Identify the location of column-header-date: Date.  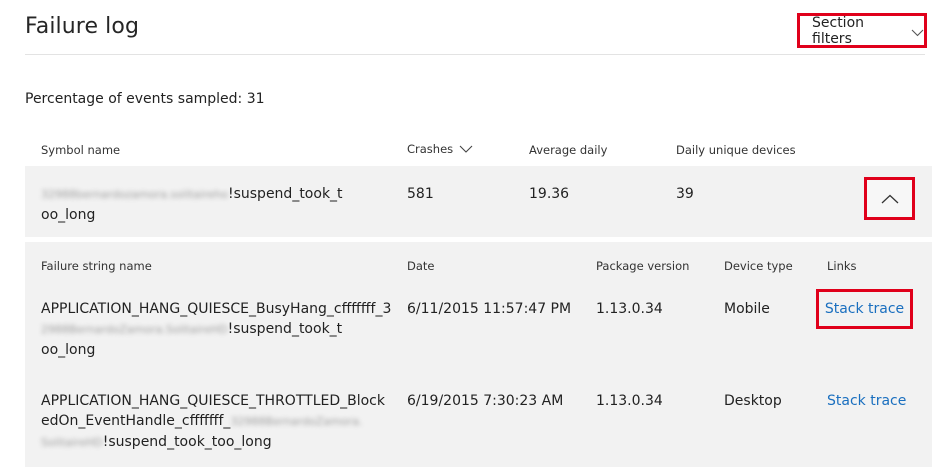
(421, 266).